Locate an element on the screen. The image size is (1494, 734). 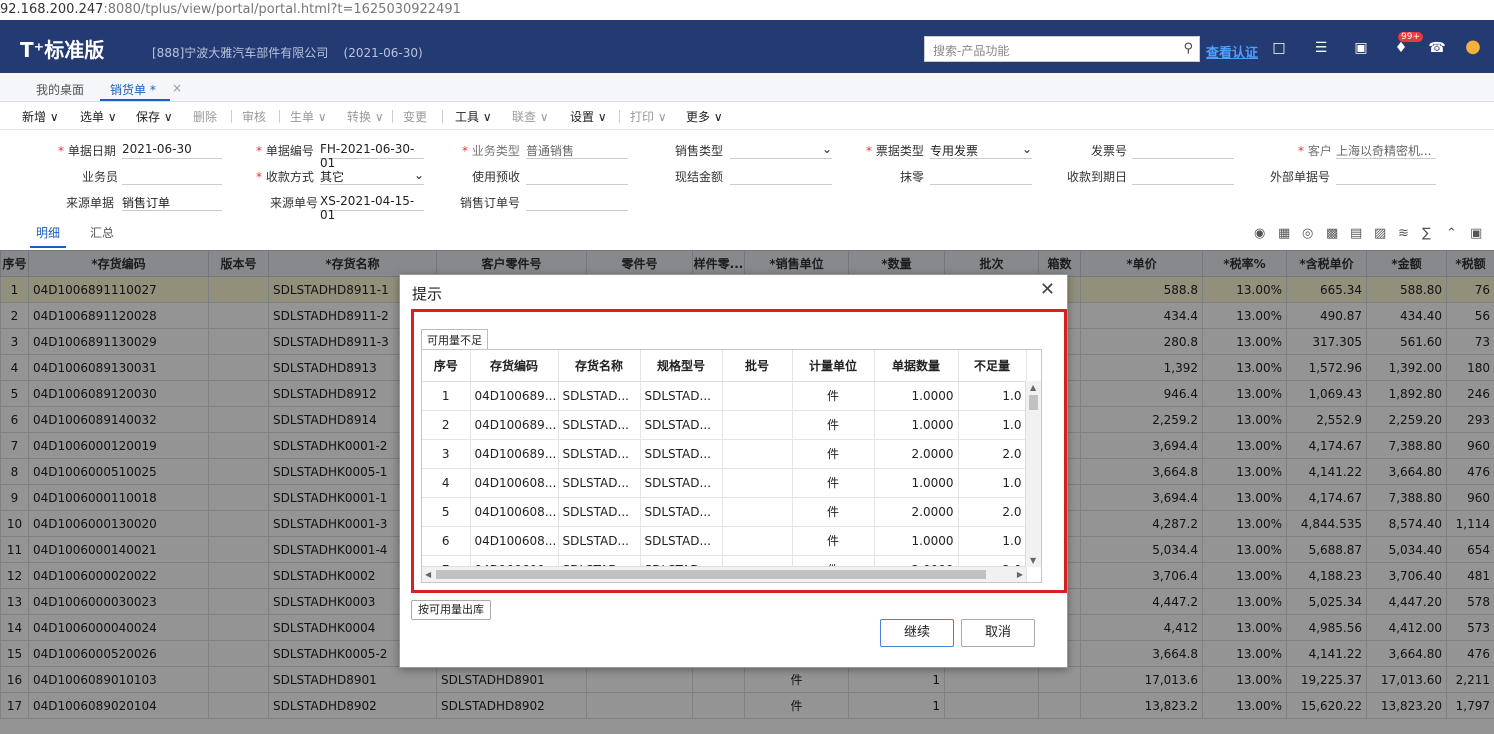
tab-summary: 汇总 is located at coordinates (102, 232).